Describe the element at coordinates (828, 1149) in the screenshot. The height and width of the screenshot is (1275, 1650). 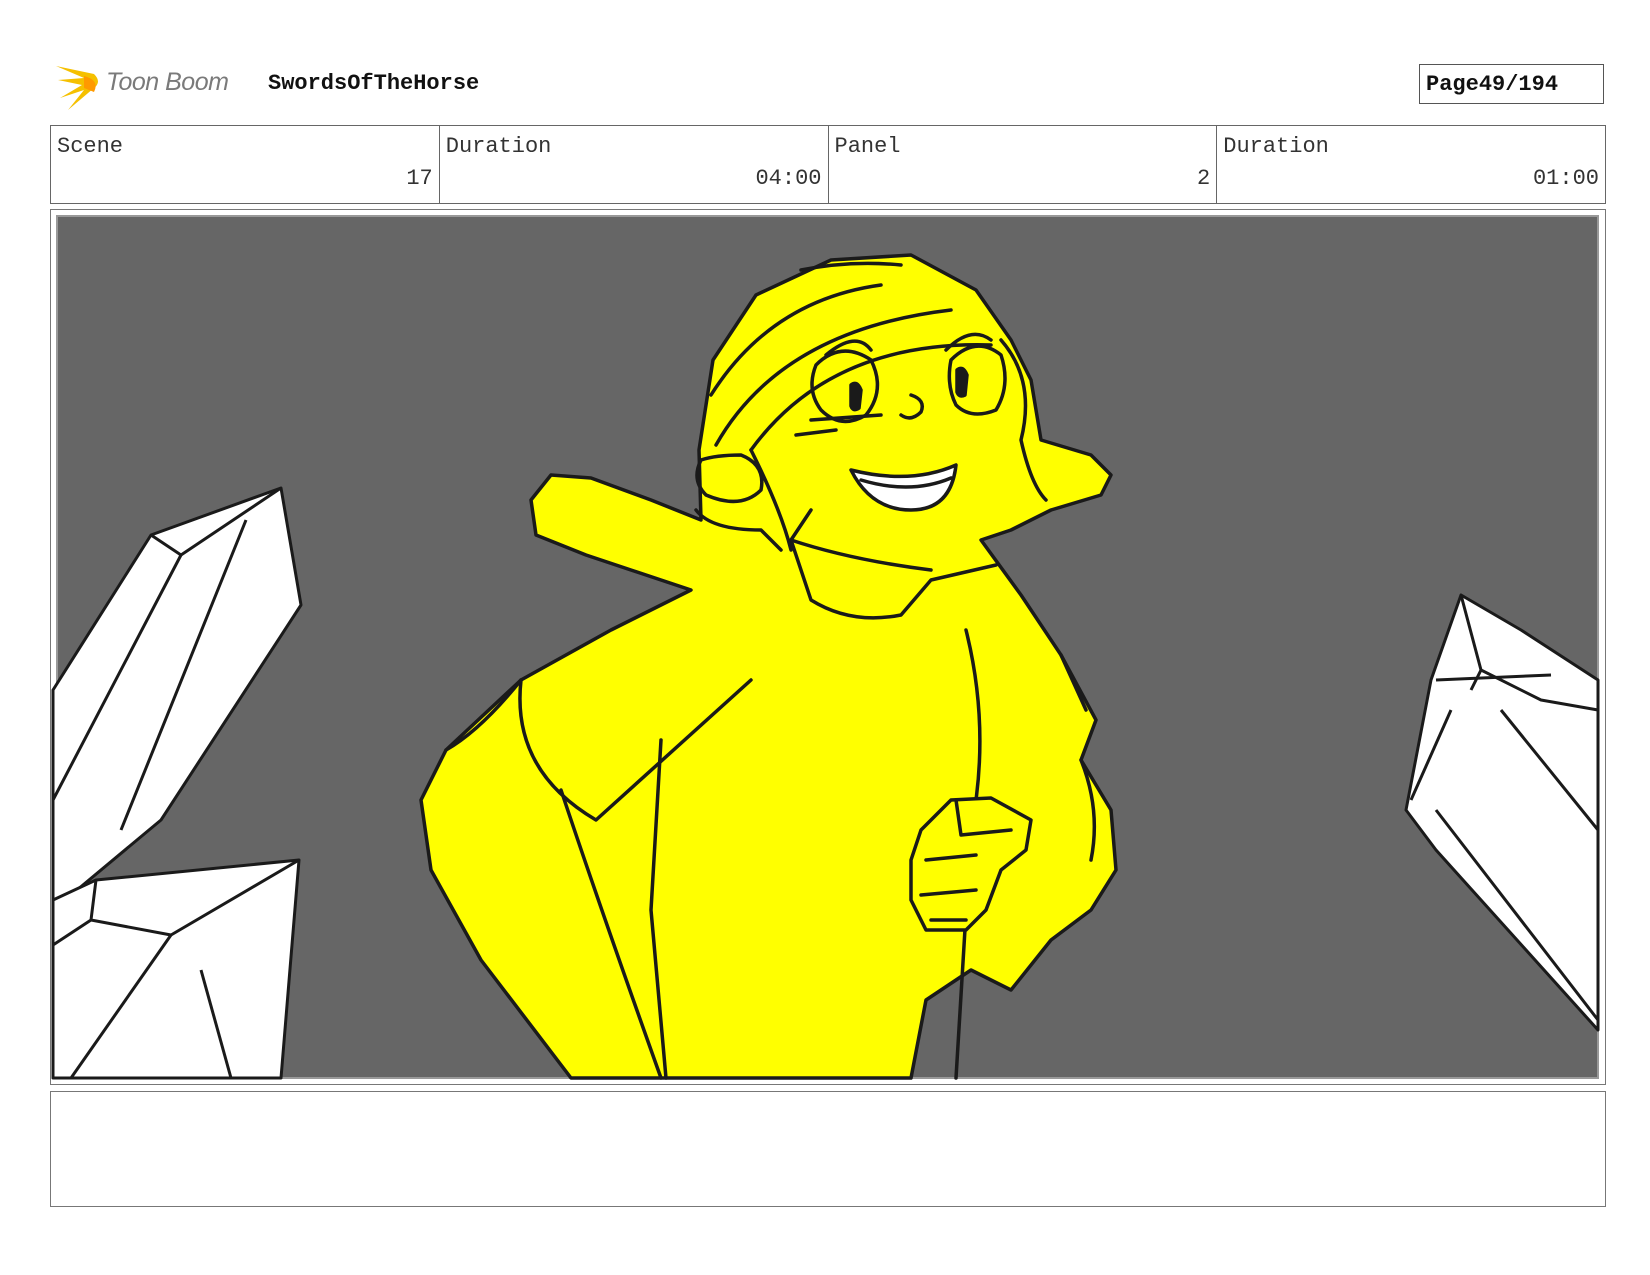
I see `panel-notes-box` at that location.